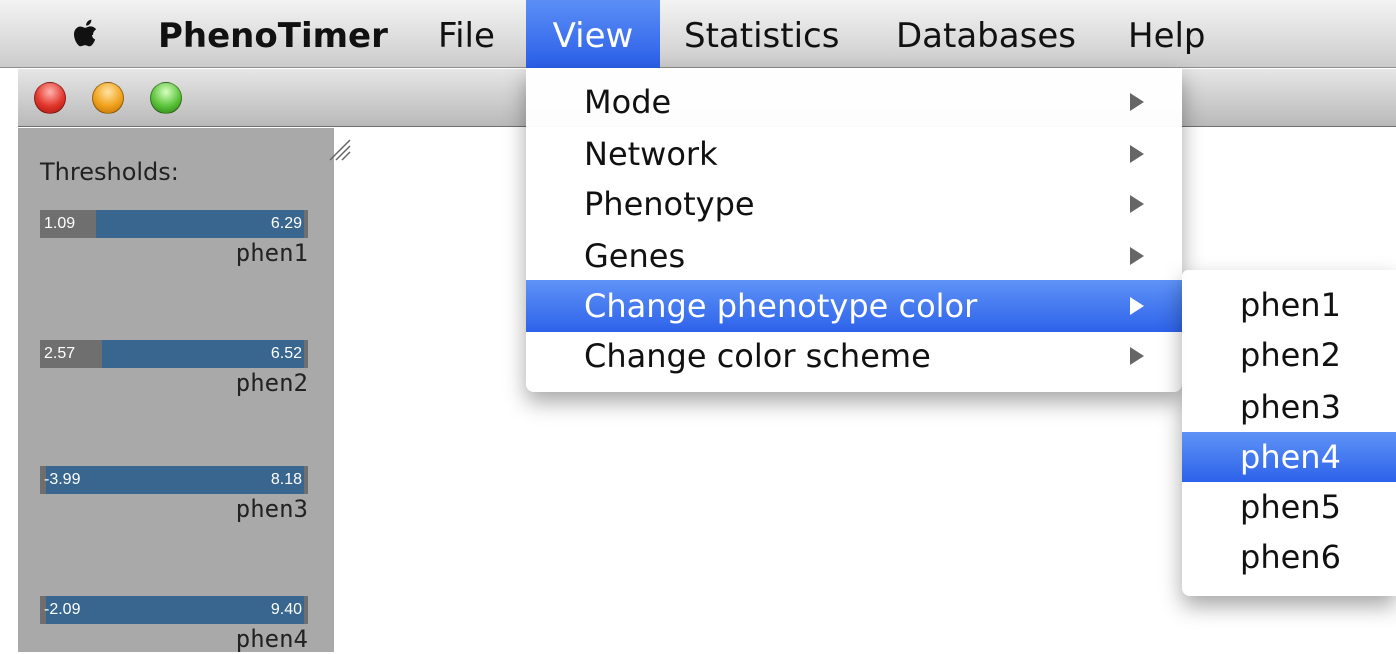 The height and width of the screenshot is (654, 1396). What do you see at coordinates (86, 34) in the screenshot?
I see `apple-logo-icon` at bounding box center [86, 34].